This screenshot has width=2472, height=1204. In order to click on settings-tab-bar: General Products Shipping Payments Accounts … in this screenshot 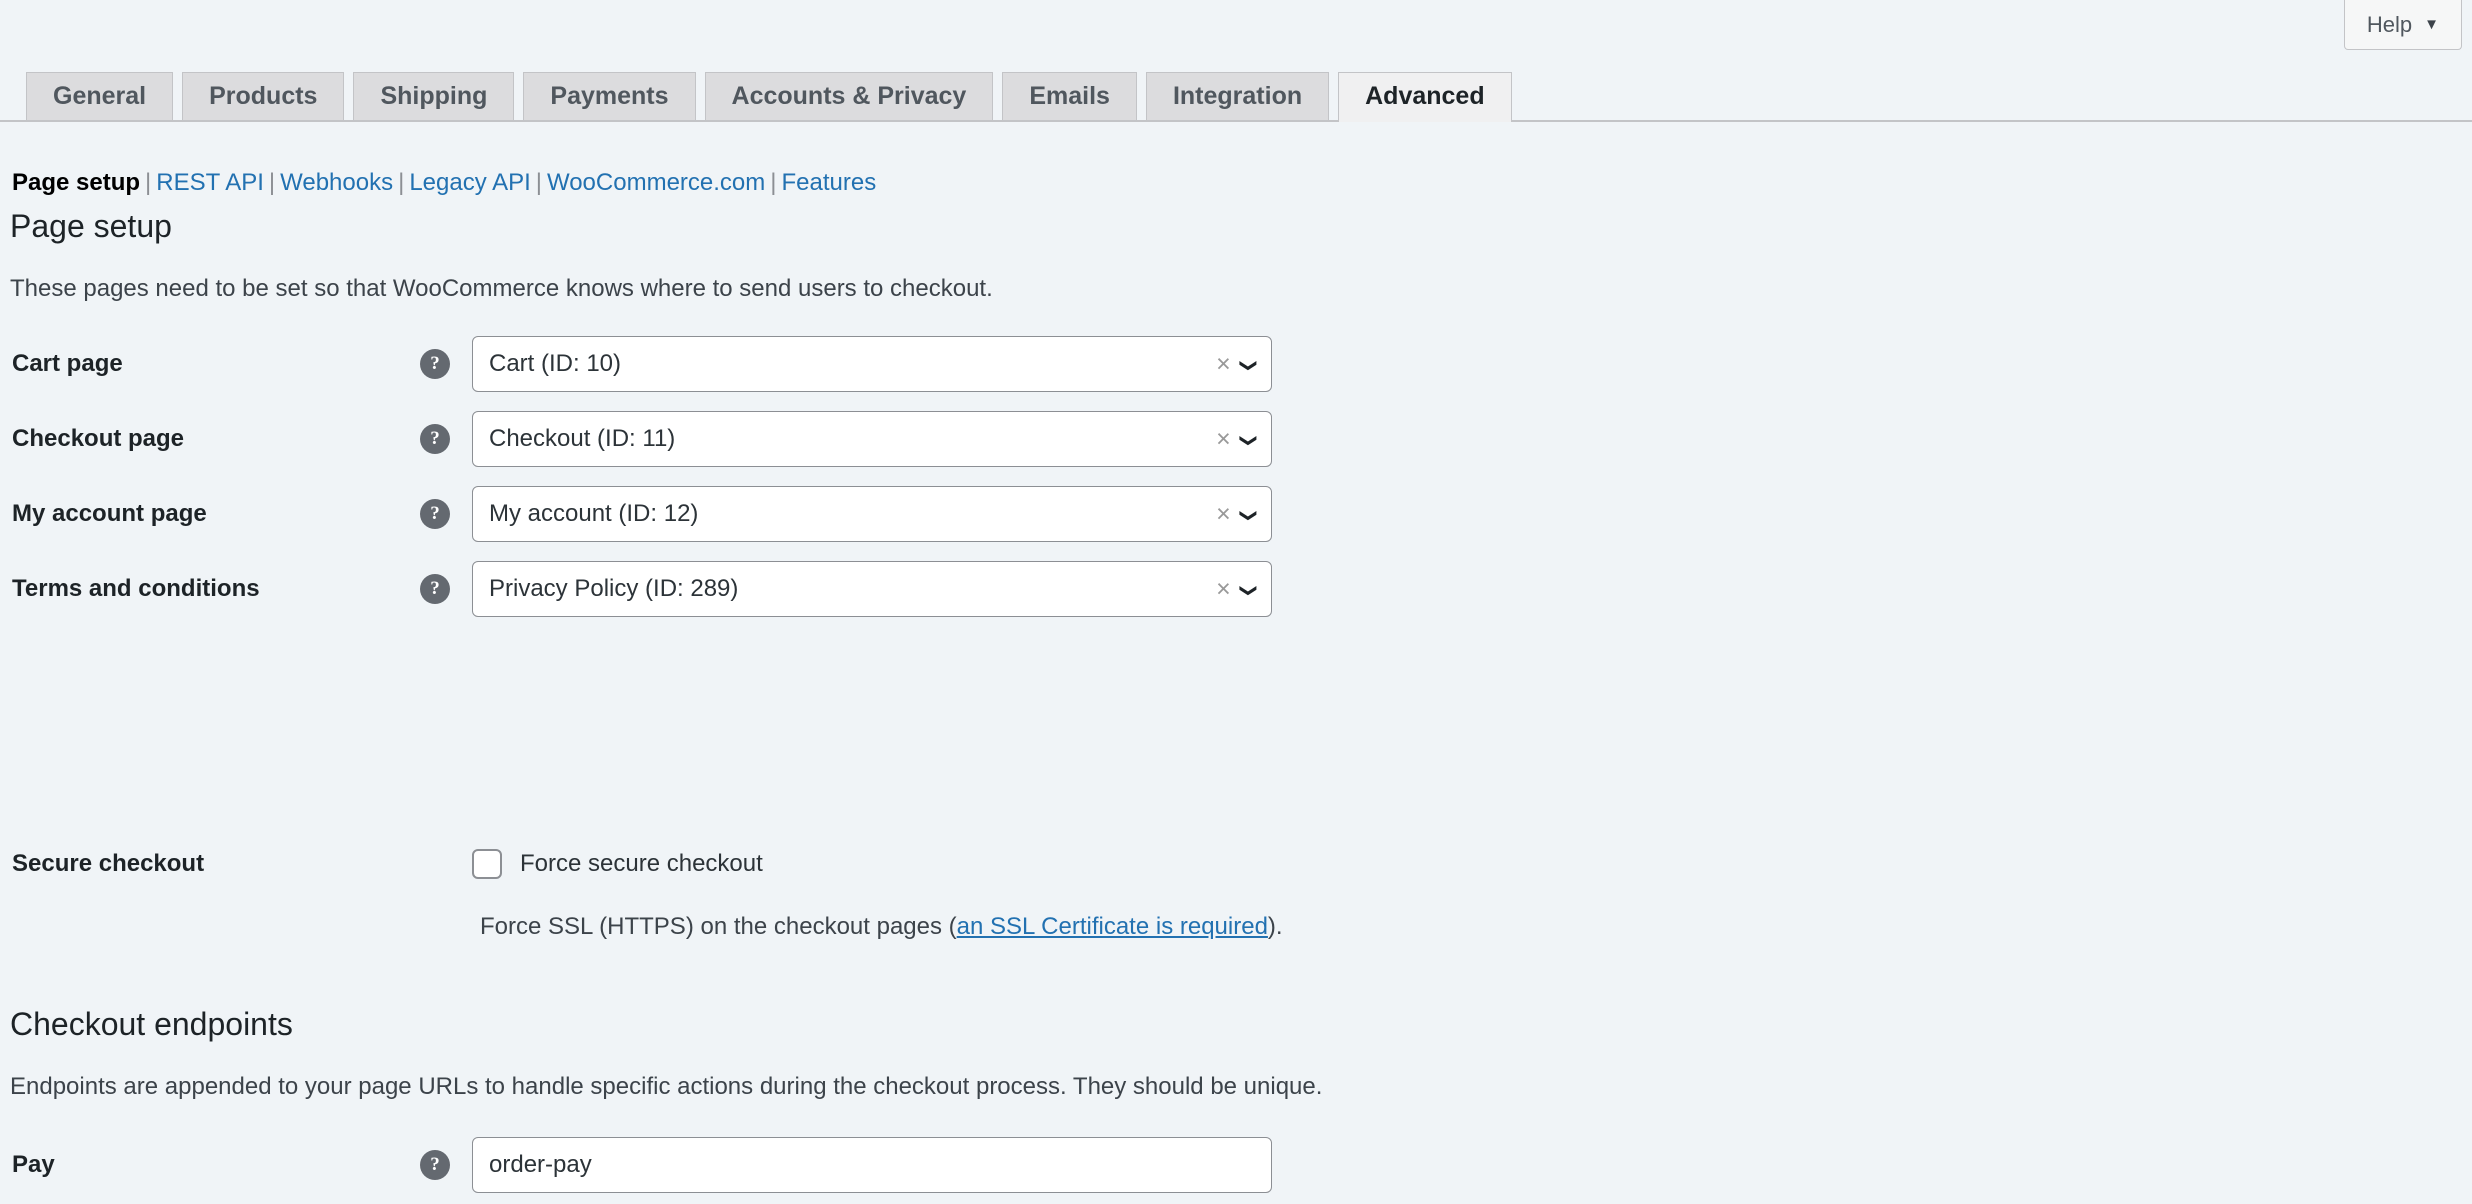, I will do `click(1236, 96)`.